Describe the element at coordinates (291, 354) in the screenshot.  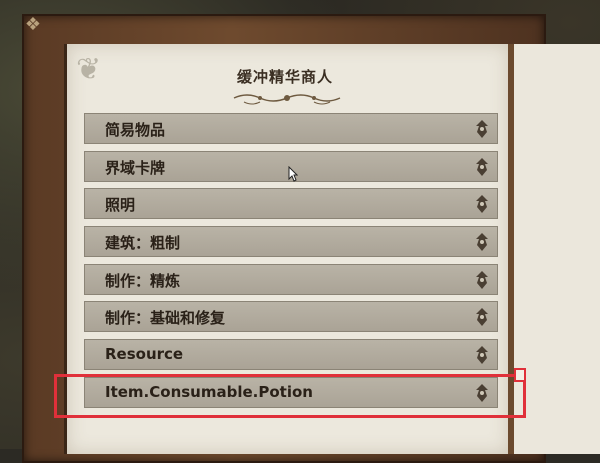
I see `category-row: Resource` at that location.